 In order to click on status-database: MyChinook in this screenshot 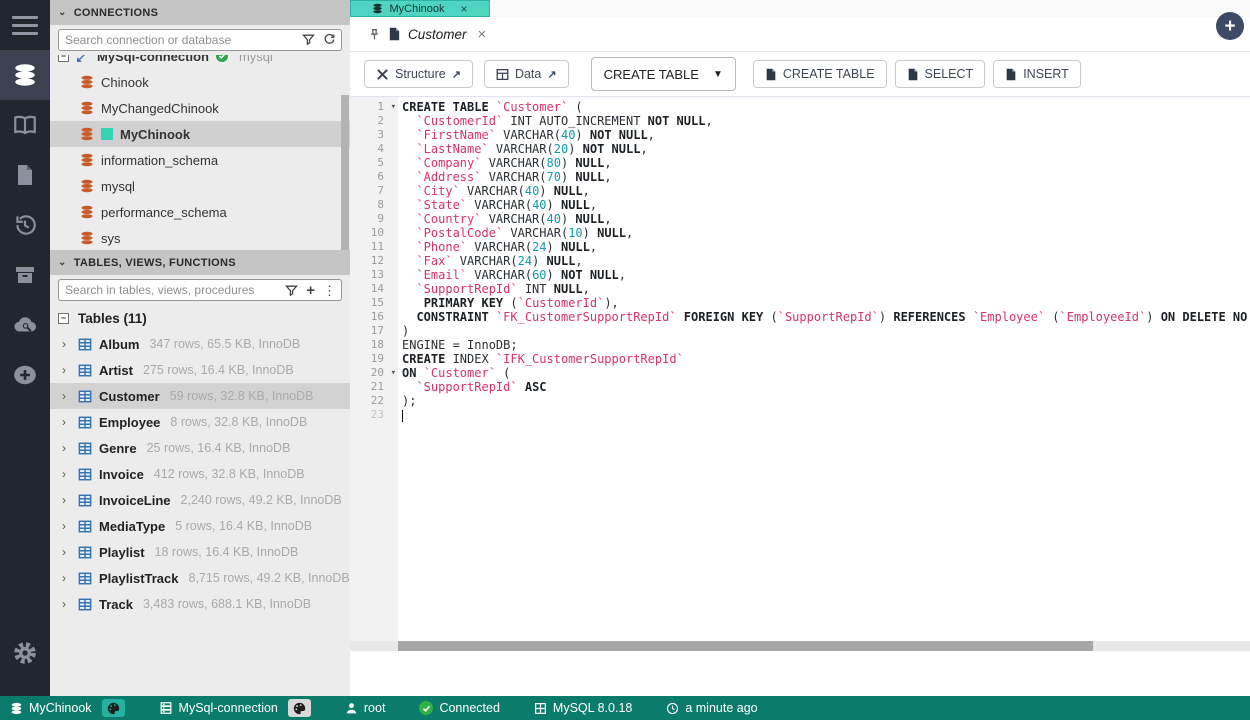, I will do `click(51, 708)`.